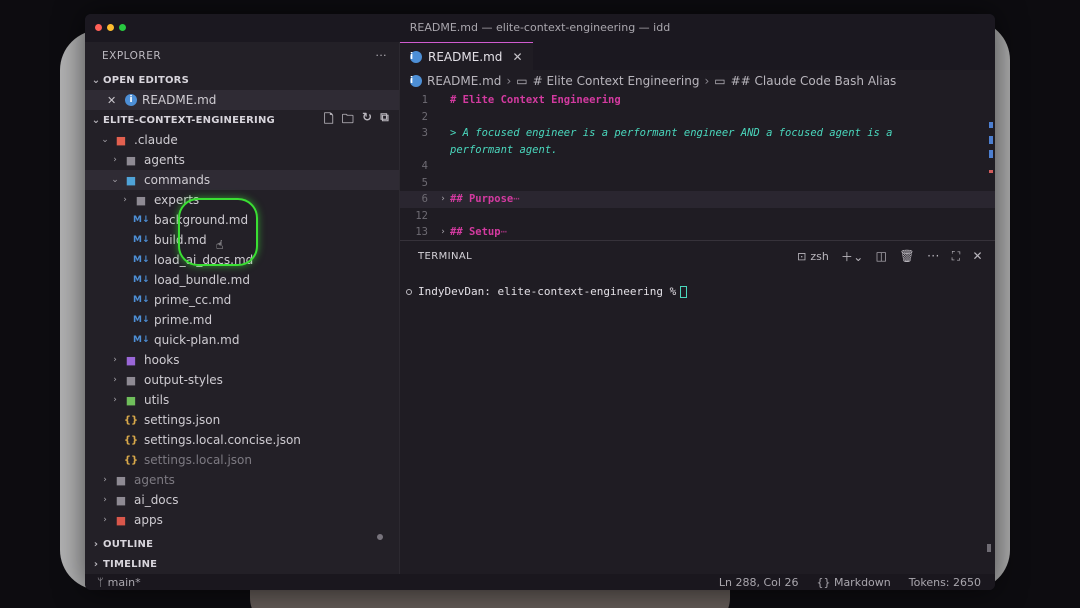 This screenshot has width=1080, height=608. What do you see at coordinates (242, 200) in the screenshot?
I see `tree-folder: › ■ experts` at bounding box center [242, 200].